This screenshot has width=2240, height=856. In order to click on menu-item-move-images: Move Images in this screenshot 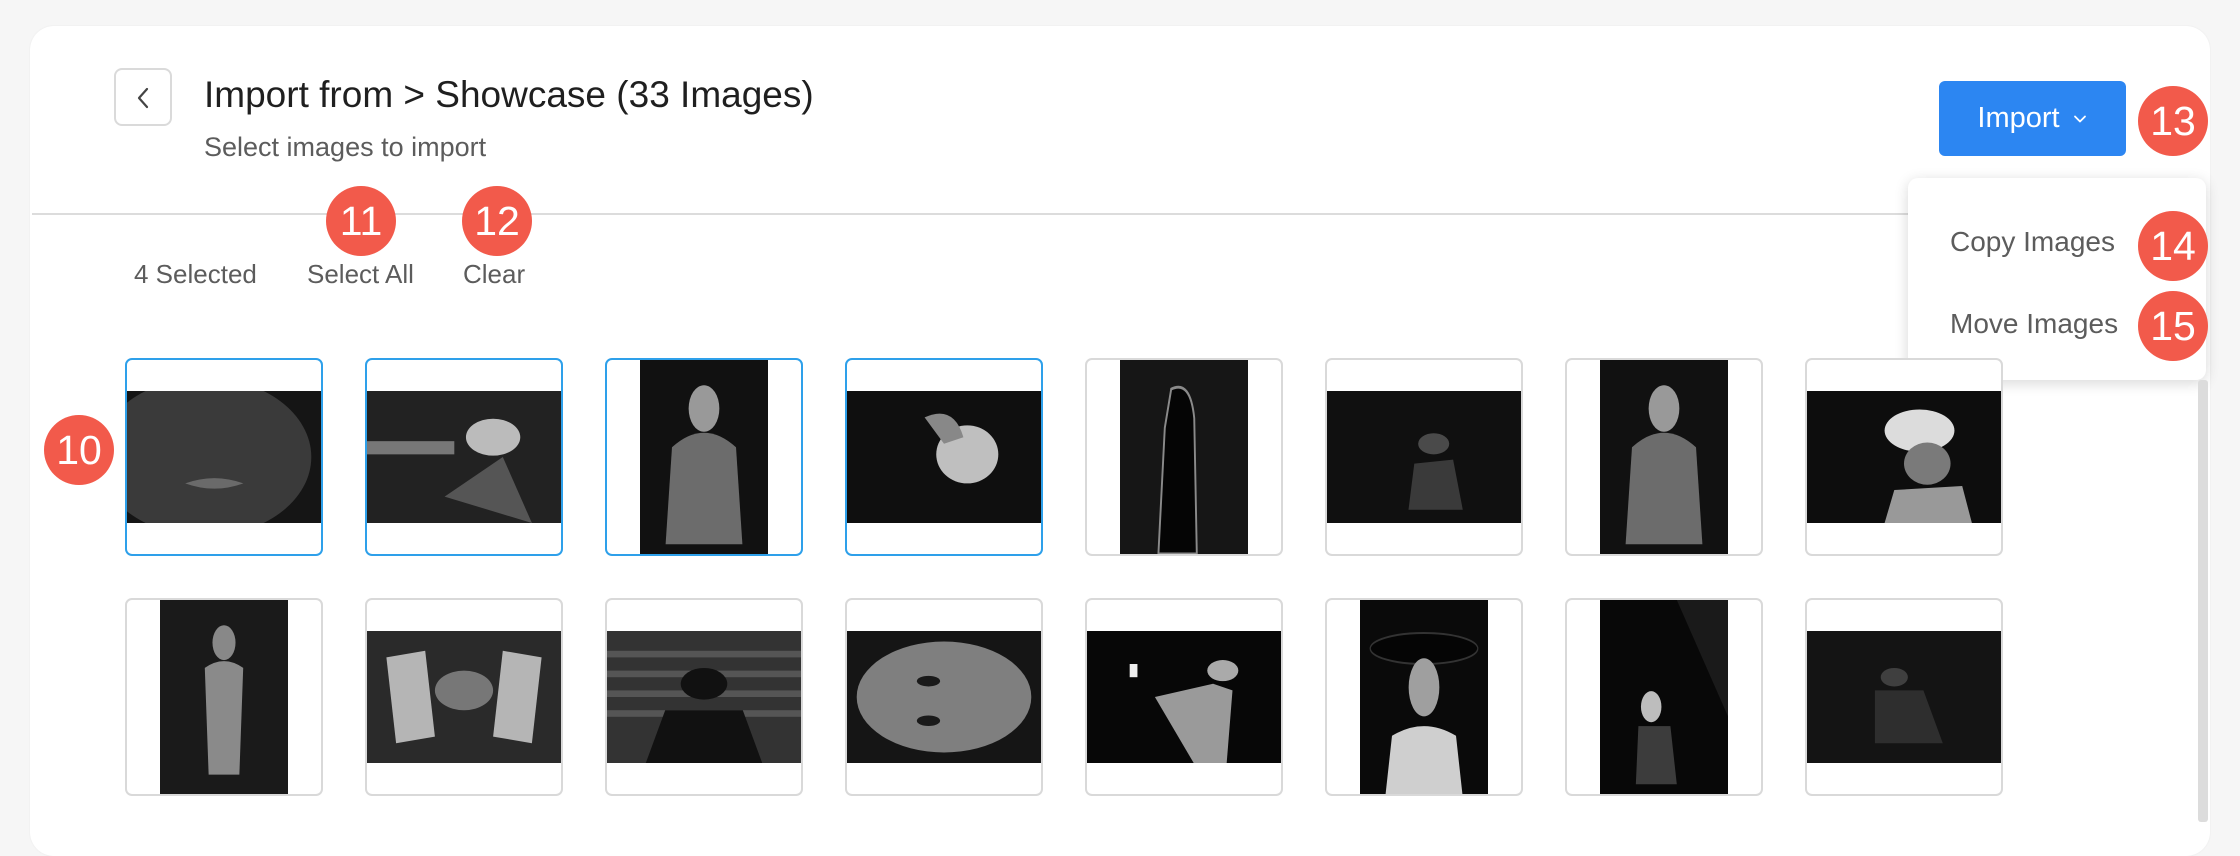, I will do `click(2034, 324)`.